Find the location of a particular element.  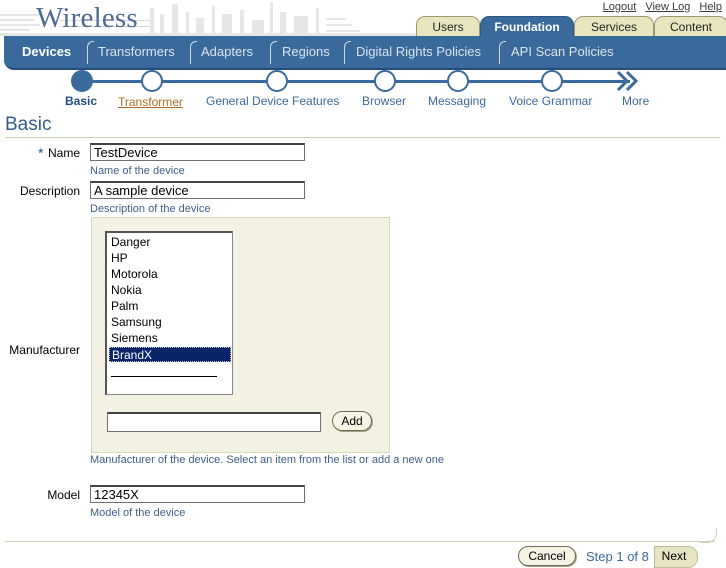

step-indicator: Step 1 of 8 is located at coordinates (617, 556).